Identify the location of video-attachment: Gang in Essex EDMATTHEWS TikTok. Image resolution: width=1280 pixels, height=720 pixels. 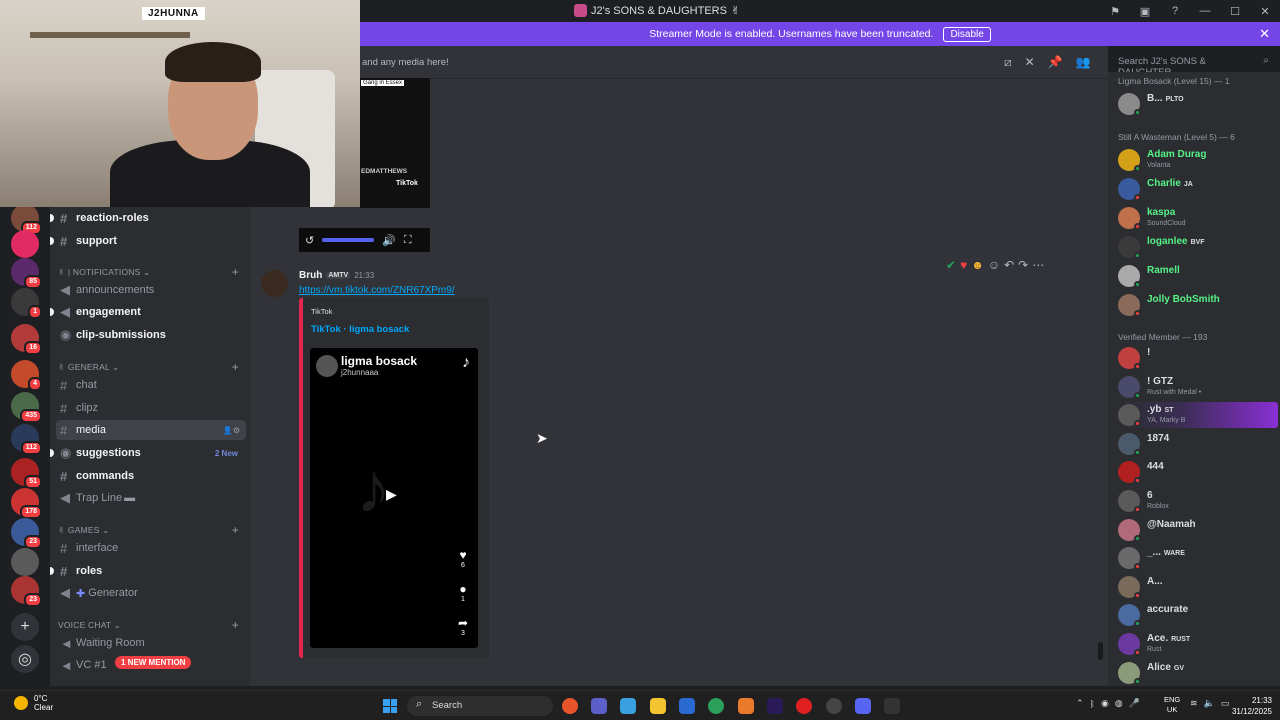
(395, 143).